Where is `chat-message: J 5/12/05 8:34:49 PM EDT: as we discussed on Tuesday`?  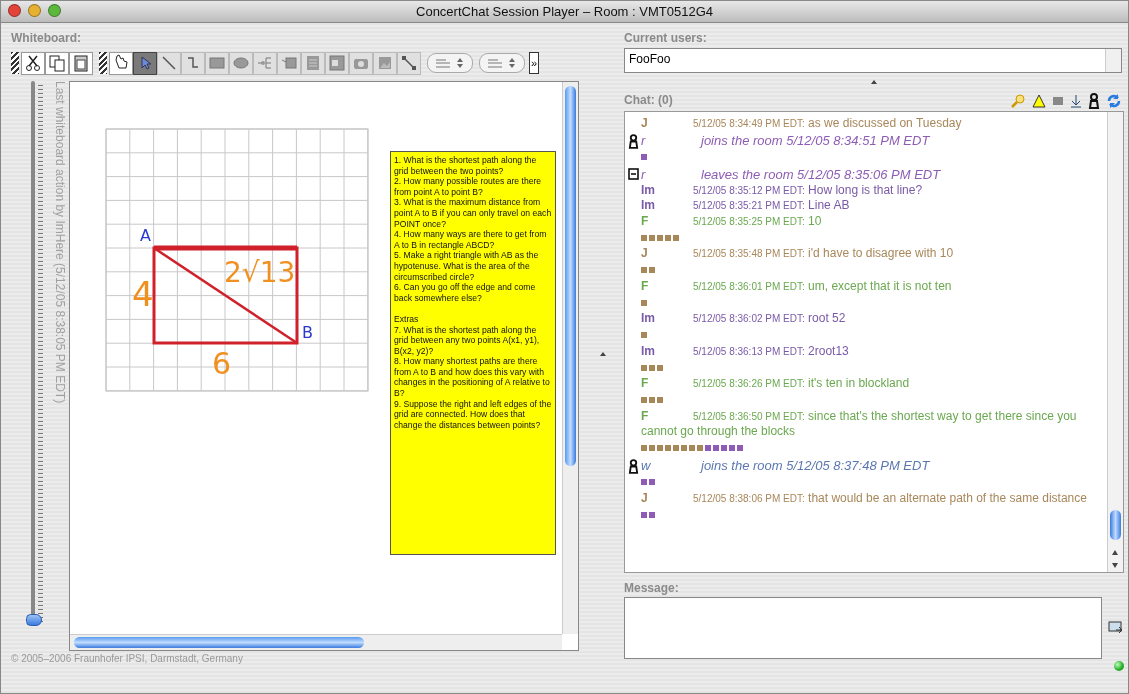
chat-message: J 5/12/05 8:34:49 PM EDT: as we discussed on Tuesday is located at coordinates (802, 124).